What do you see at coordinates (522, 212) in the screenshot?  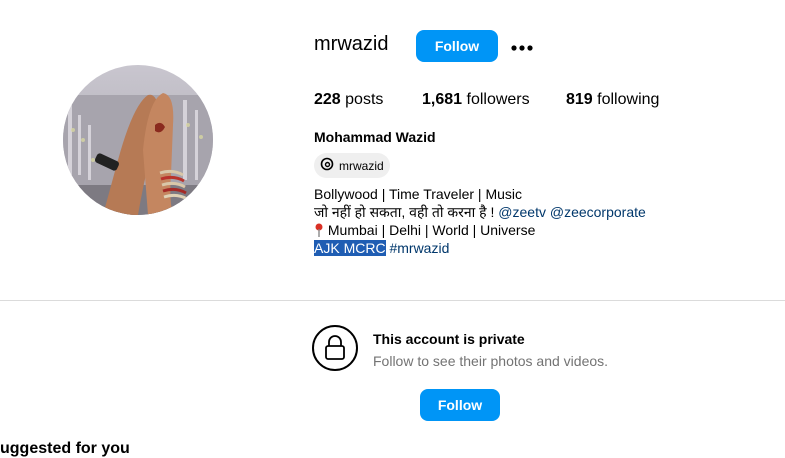 I see `mention-link: @zeetv` at bounding box center [522, 212].